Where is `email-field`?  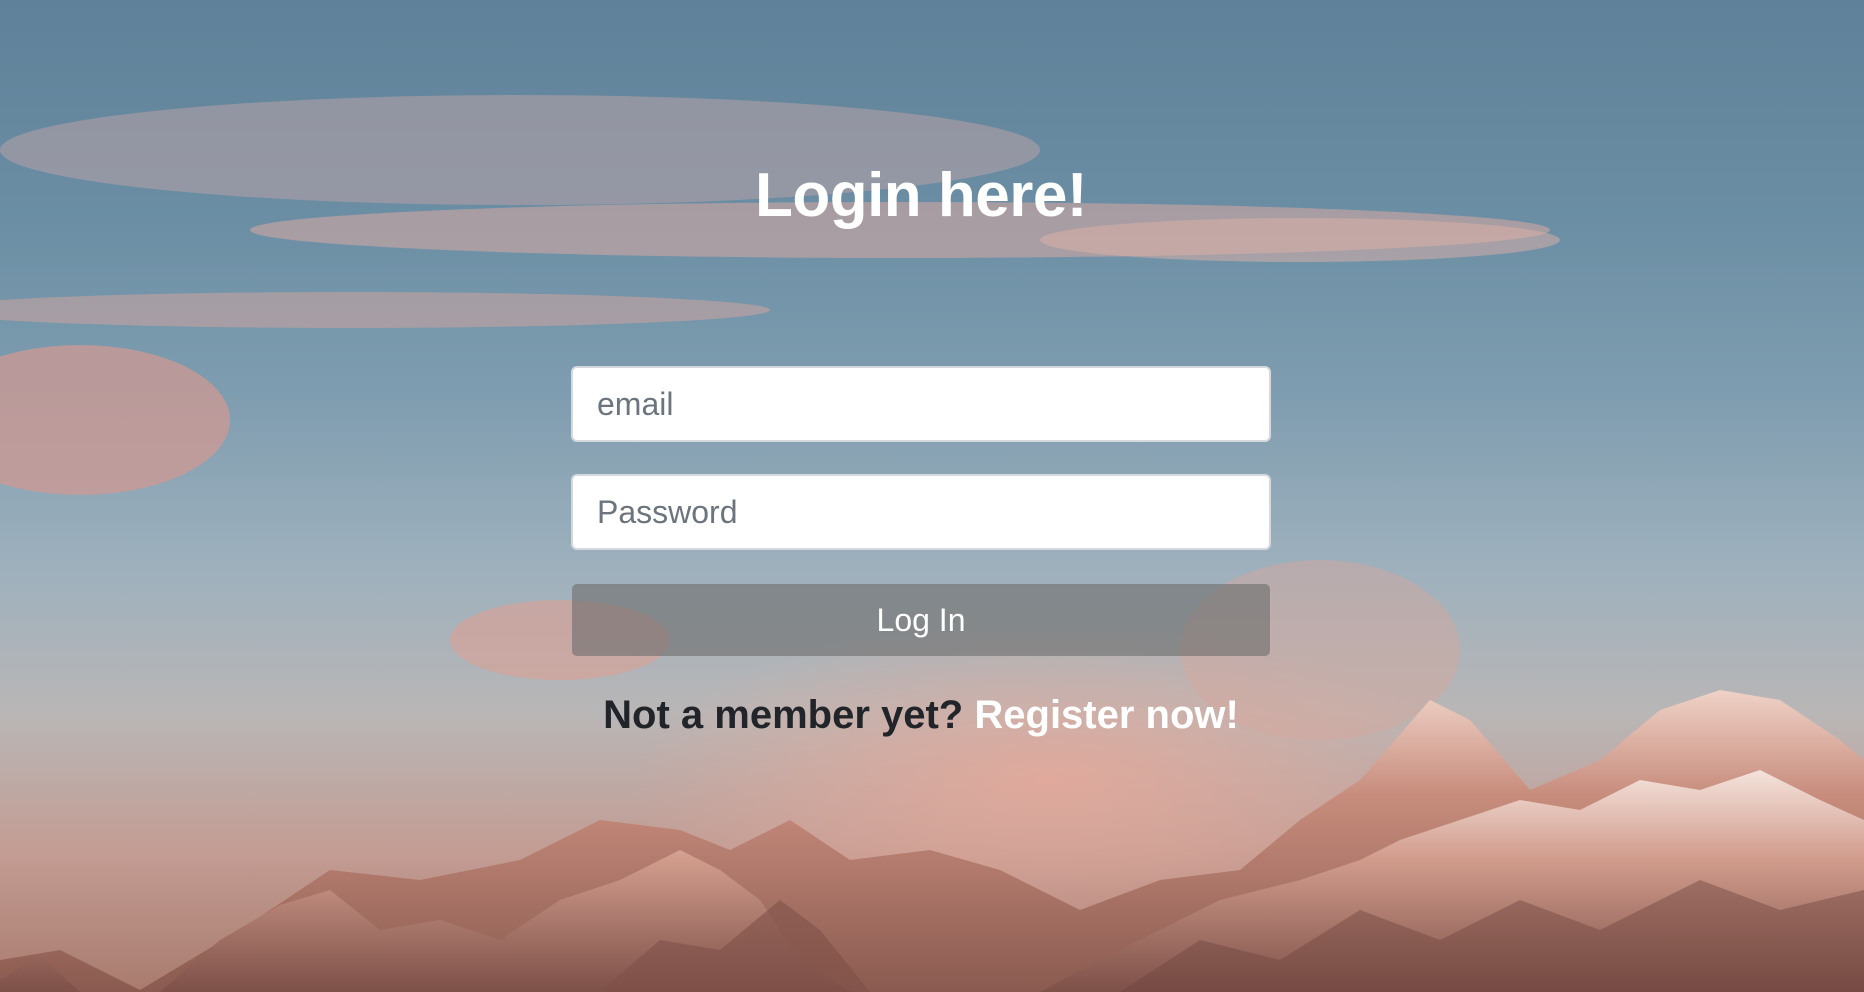 email-field is located at coordinates (921, 404).